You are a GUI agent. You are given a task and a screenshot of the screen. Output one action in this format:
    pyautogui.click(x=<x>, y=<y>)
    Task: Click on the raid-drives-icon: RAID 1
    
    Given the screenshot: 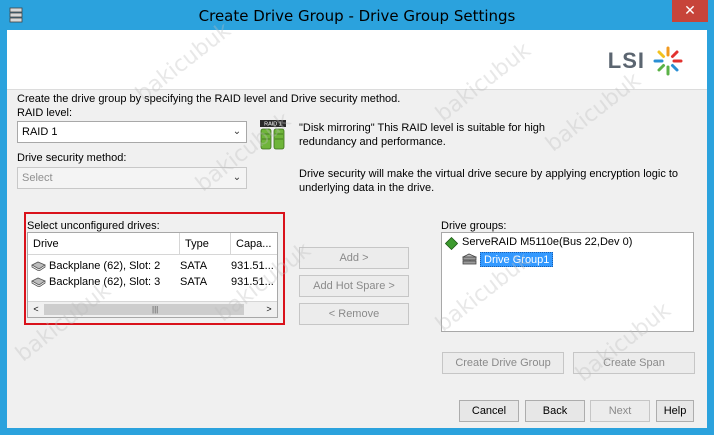 What is the action you would take?
    pyautogui.click(x=273, y=135)
    